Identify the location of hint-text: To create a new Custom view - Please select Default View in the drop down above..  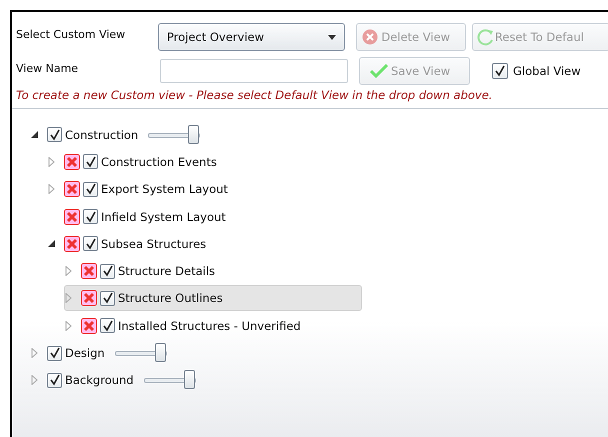
(255, 96).